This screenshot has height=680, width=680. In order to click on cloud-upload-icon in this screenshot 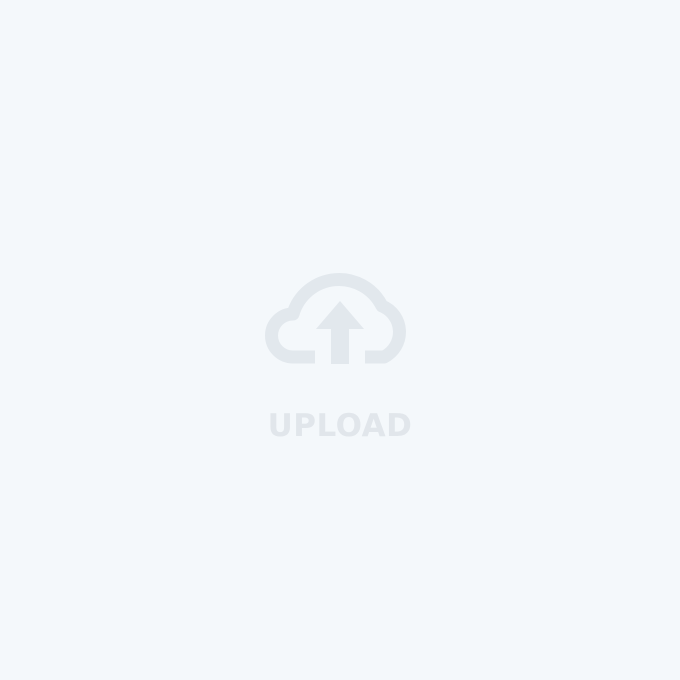, I will do `click(340, 315)`.